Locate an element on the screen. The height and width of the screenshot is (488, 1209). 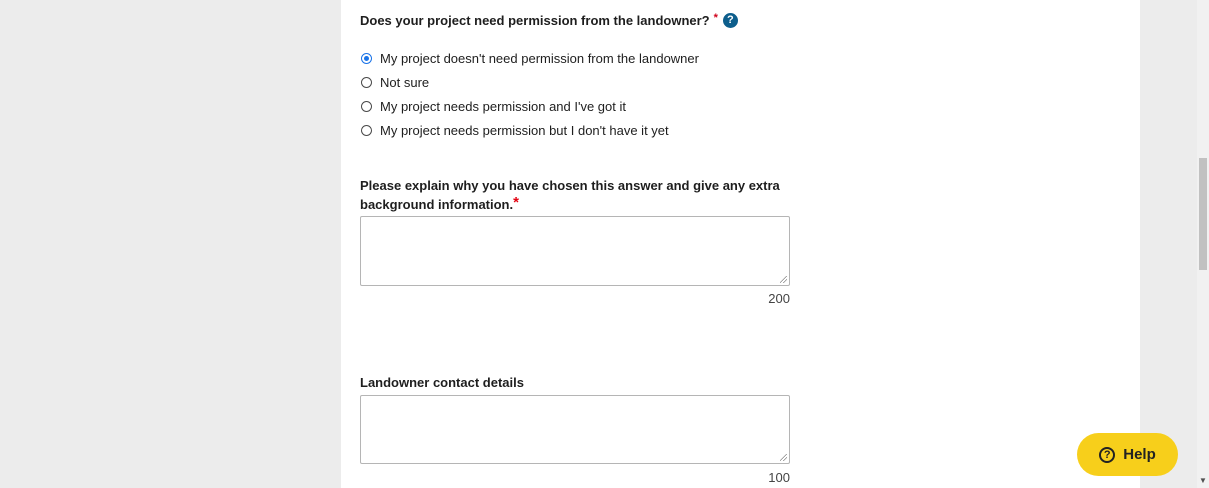
explanation-char-counter: 200 is located at coordinates (779, 298).